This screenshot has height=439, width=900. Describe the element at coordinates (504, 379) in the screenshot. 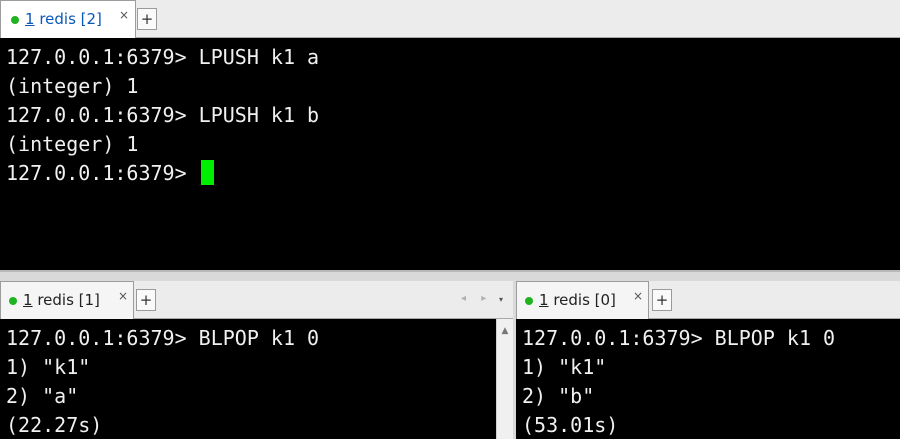

I see `vertical-scrollbar: ▲` at that location.